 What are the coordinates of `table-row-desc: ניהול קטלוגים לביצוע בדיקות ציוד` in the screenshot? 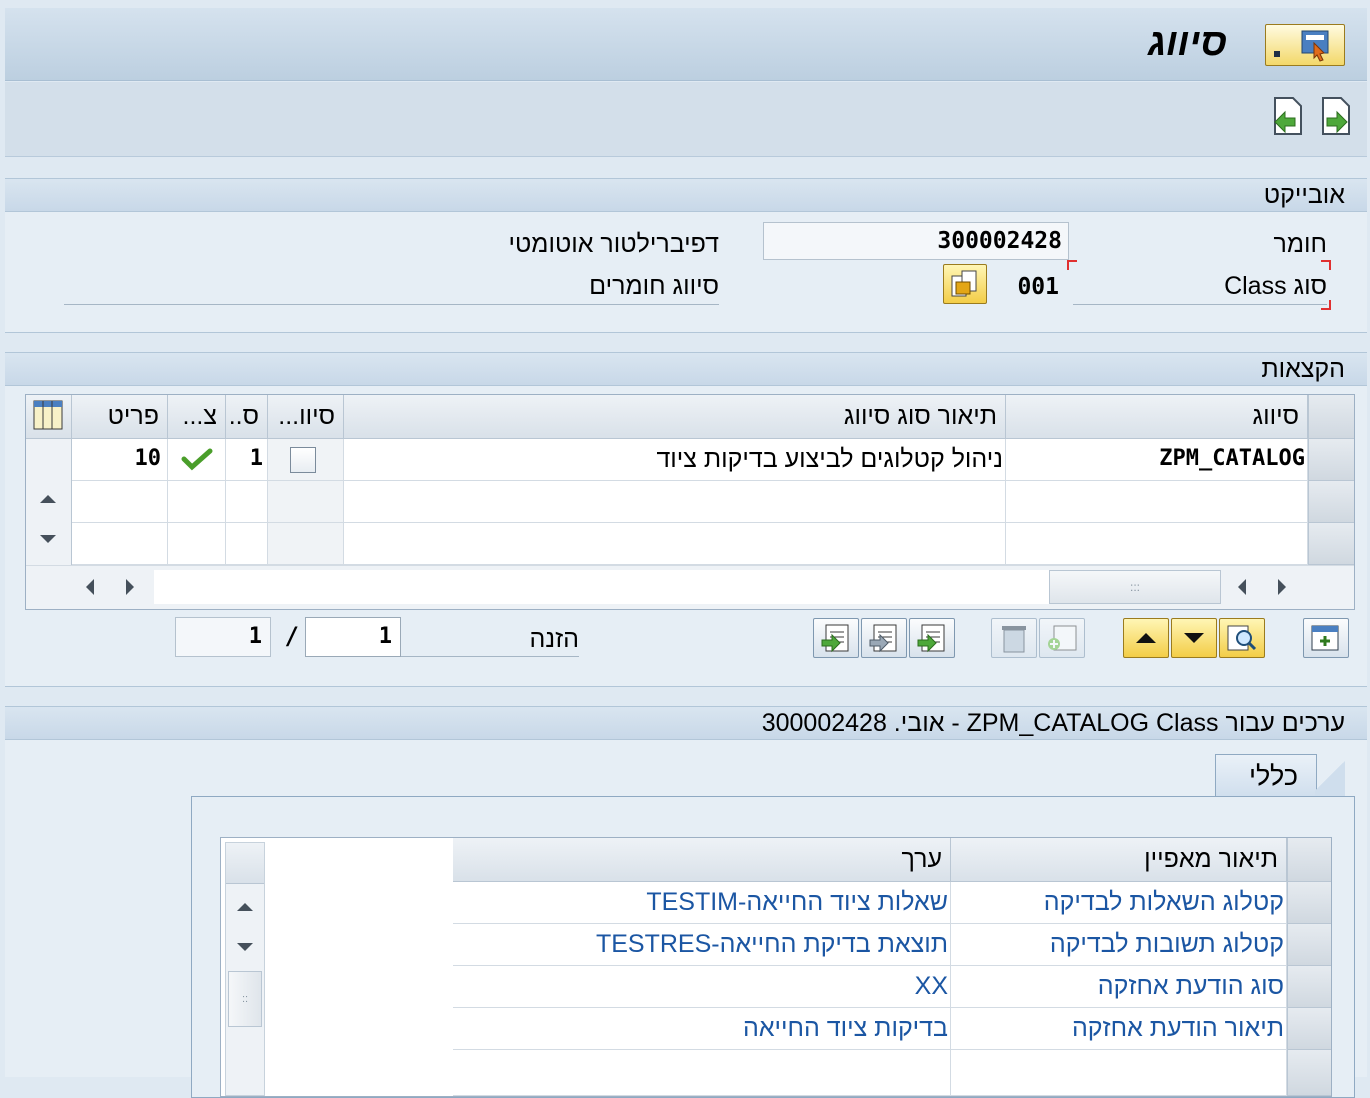 It's located at (675, 460).